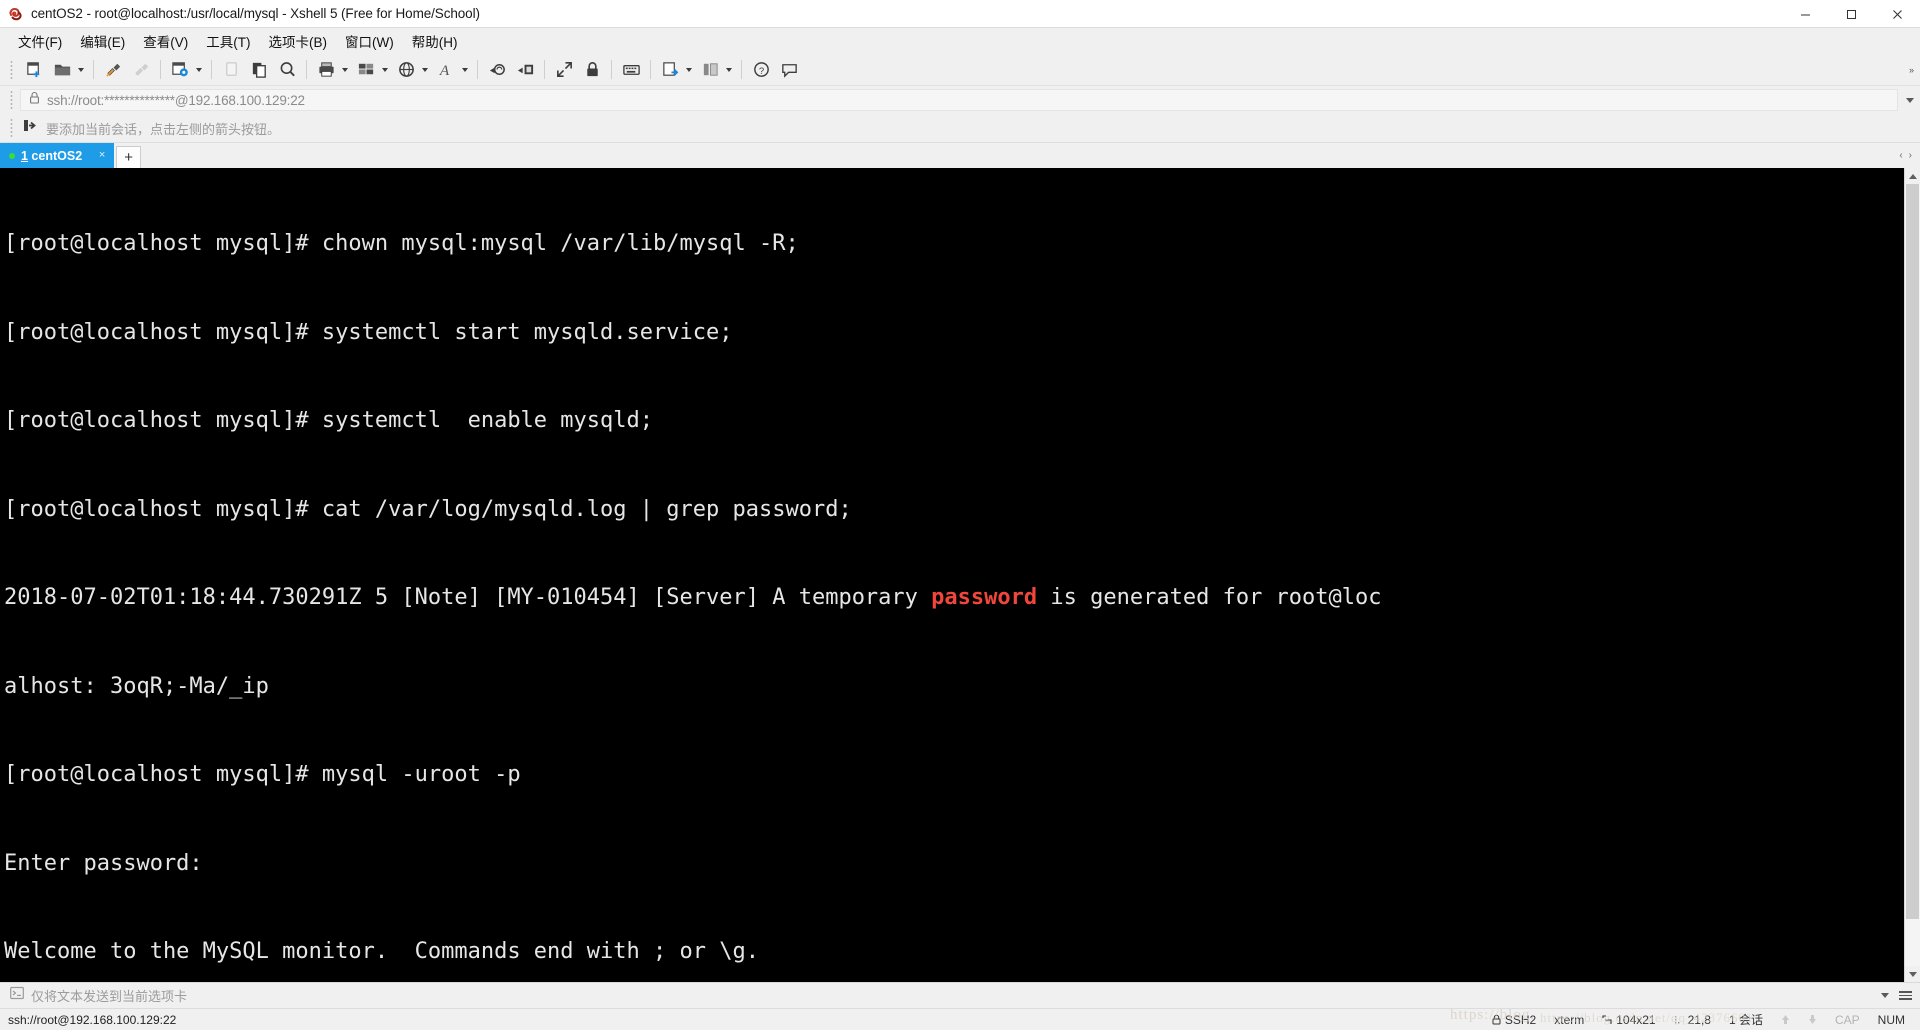 Image resolution: width=1920 pixels, height=1030 pixels. I want to click on xshell-logo-icon, so click(16, 14).